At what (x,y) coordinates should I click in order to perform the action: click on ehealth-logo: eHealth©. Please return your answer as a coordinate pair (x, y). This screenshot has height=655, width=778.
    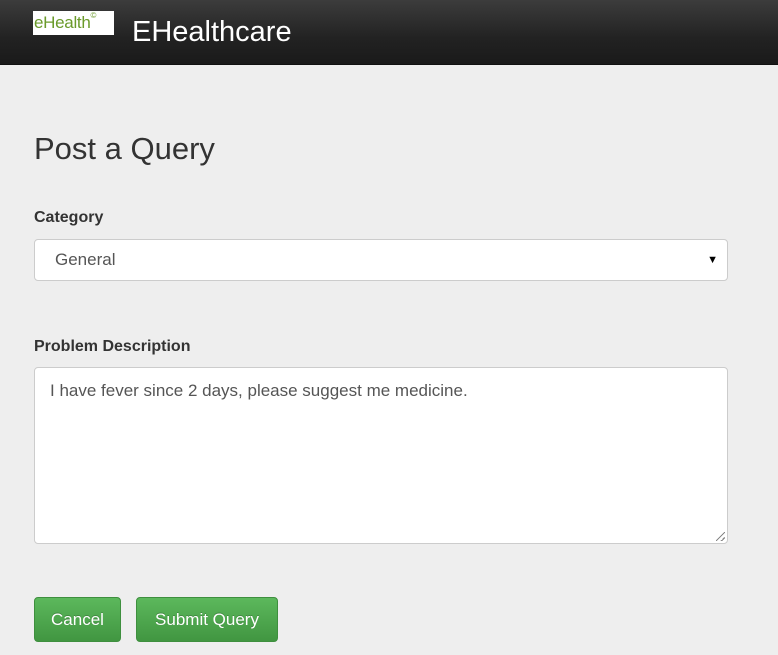
    Looking at the image, I should click on (73, 23).